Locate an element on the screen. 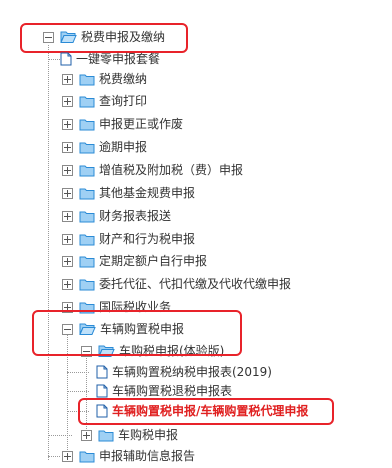 The width and height of the screenshot is (392, 468). tree-node-label: 查询打印 is located at coordinates (123, 101).